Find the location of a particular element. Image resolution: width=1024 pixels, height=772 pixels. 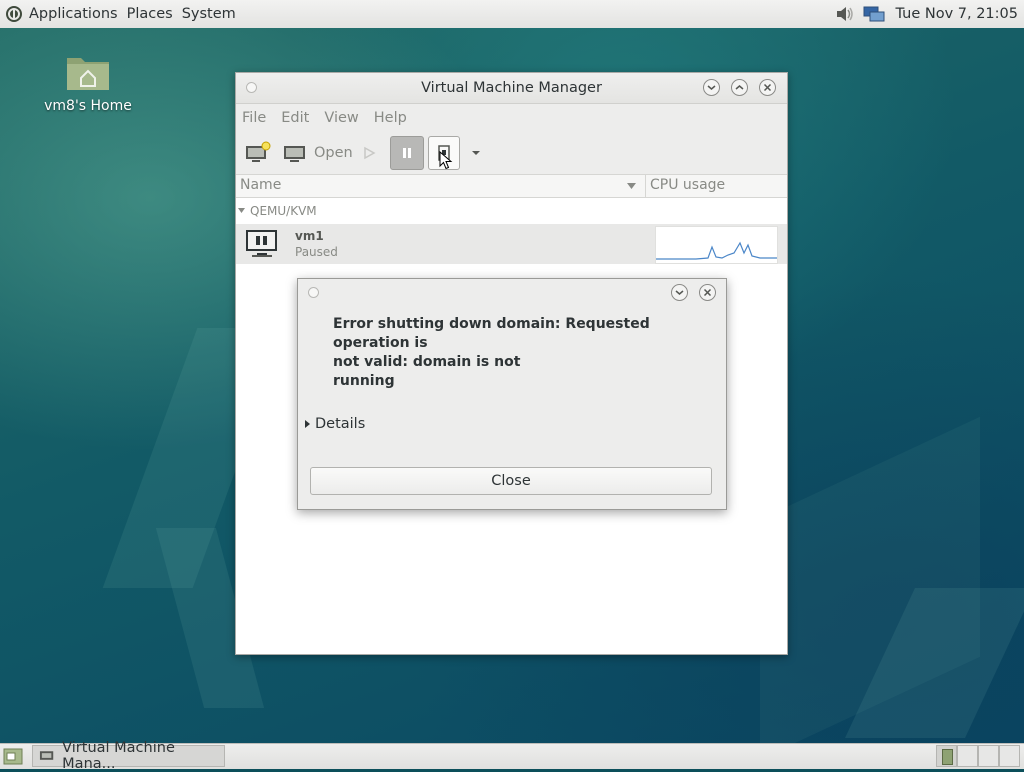

menu-file: File is located at coordinates (254, 118).